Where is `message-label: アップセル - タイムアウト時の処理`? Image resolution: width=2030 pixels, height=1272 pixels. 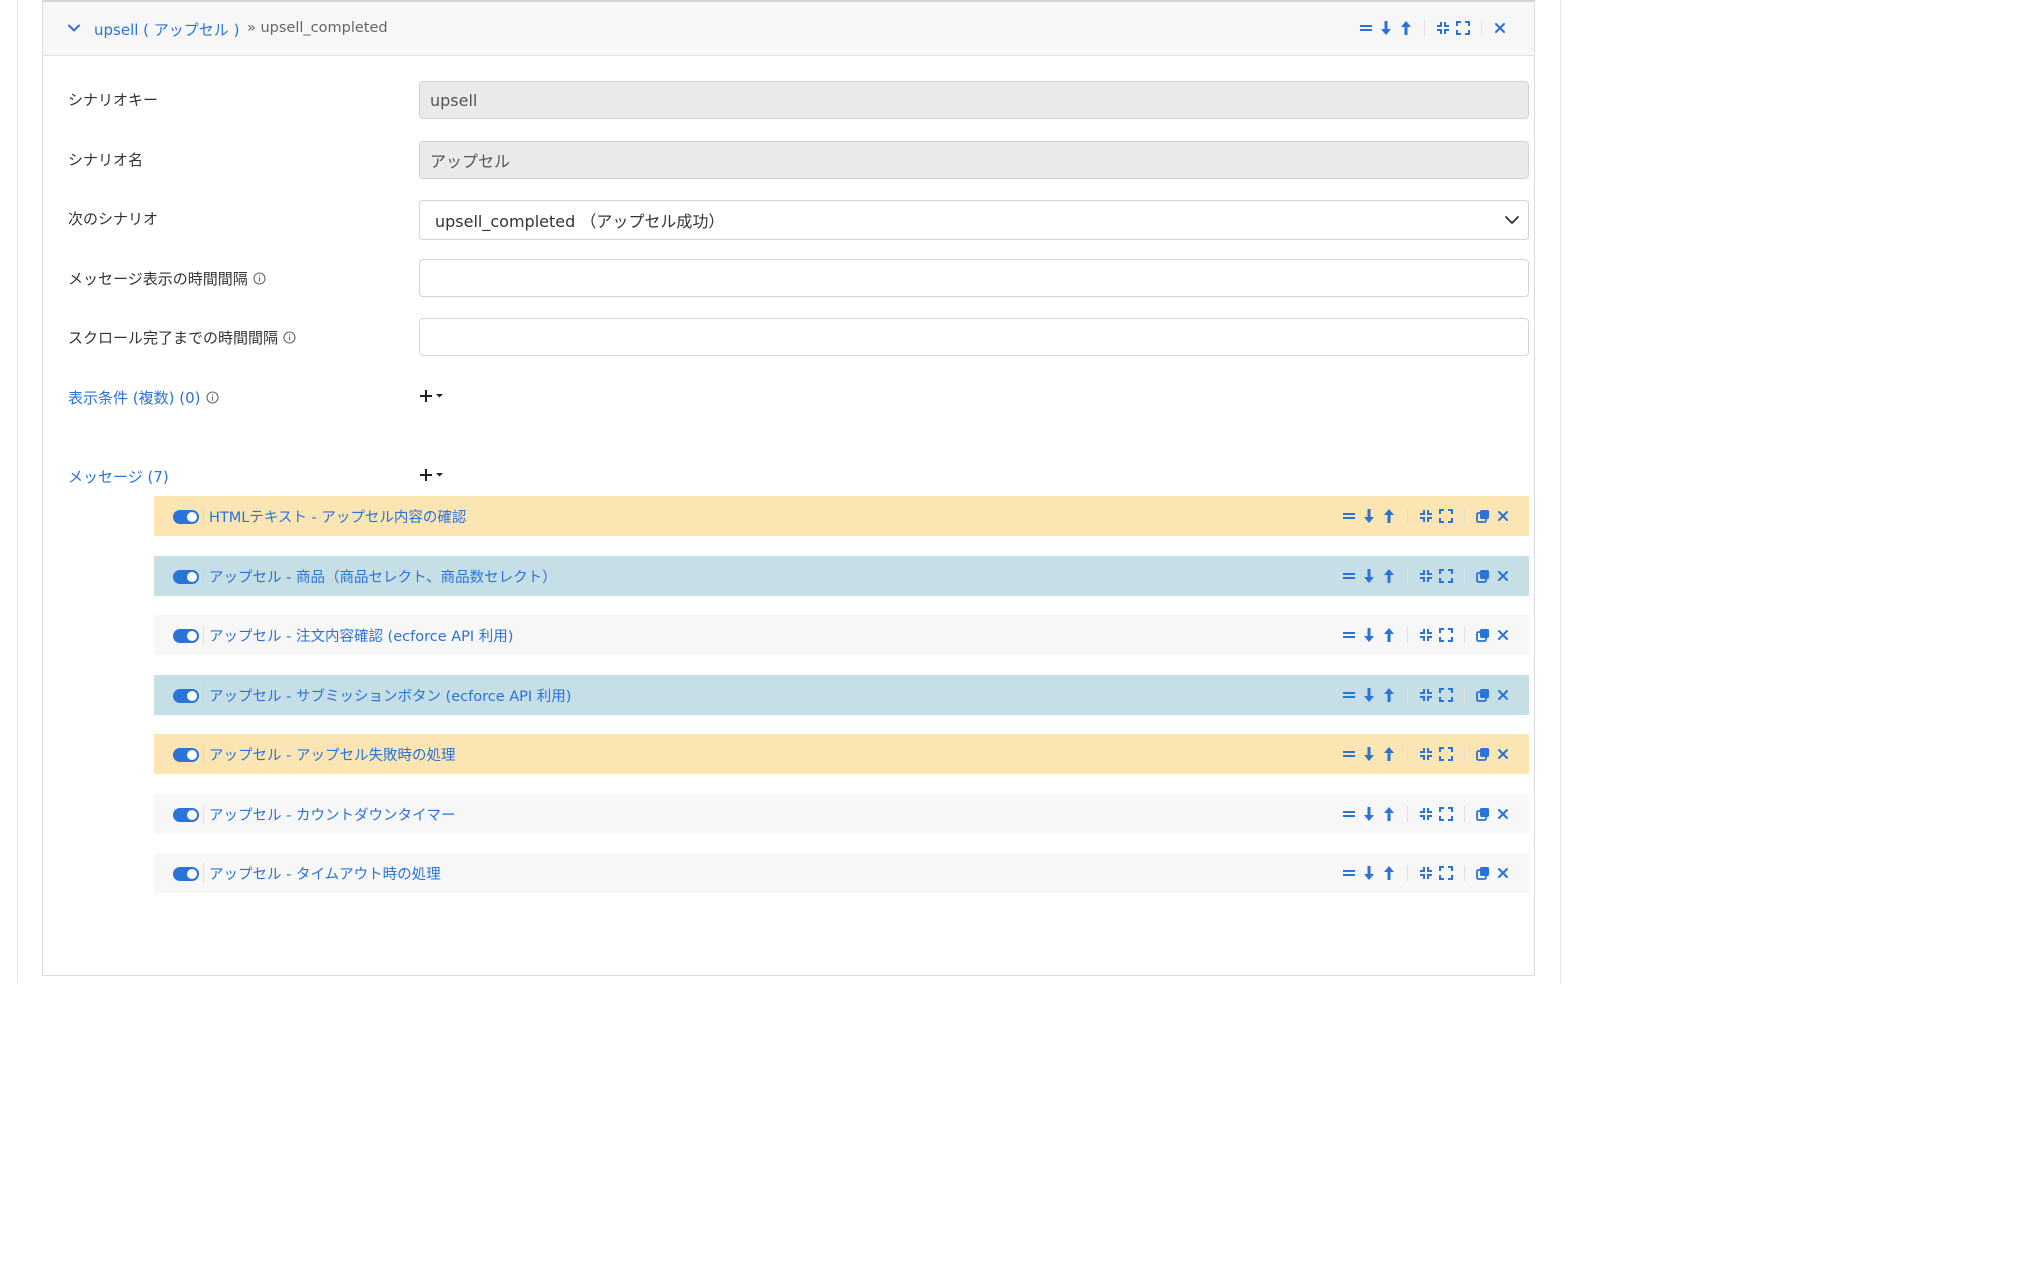
message-label: アップセル - タイムアウト時の処理 is located at coordinates (325, 873).